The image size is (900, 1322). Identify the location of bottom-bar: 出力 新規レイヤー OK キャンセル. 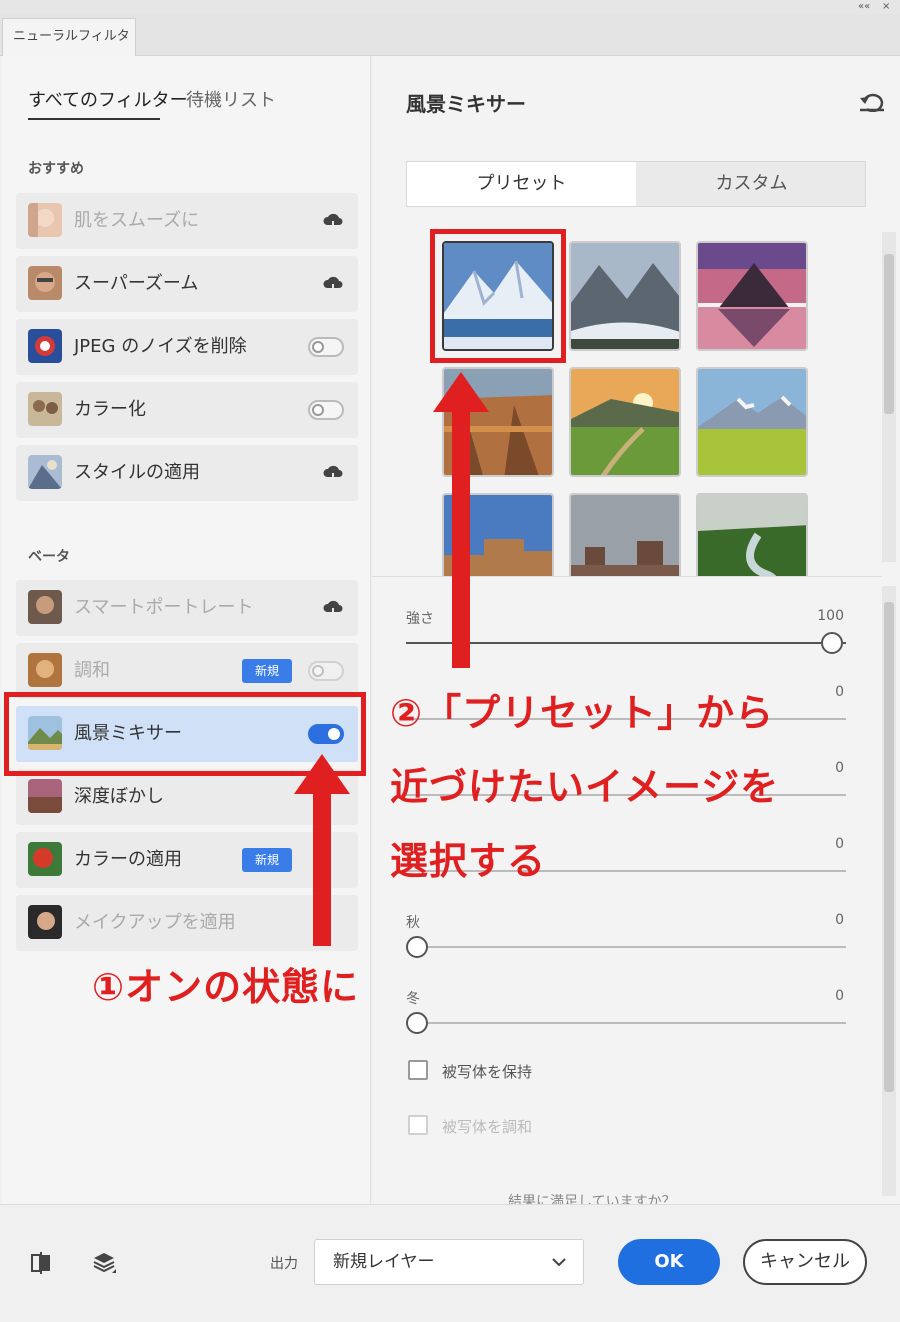
(450, 1263).